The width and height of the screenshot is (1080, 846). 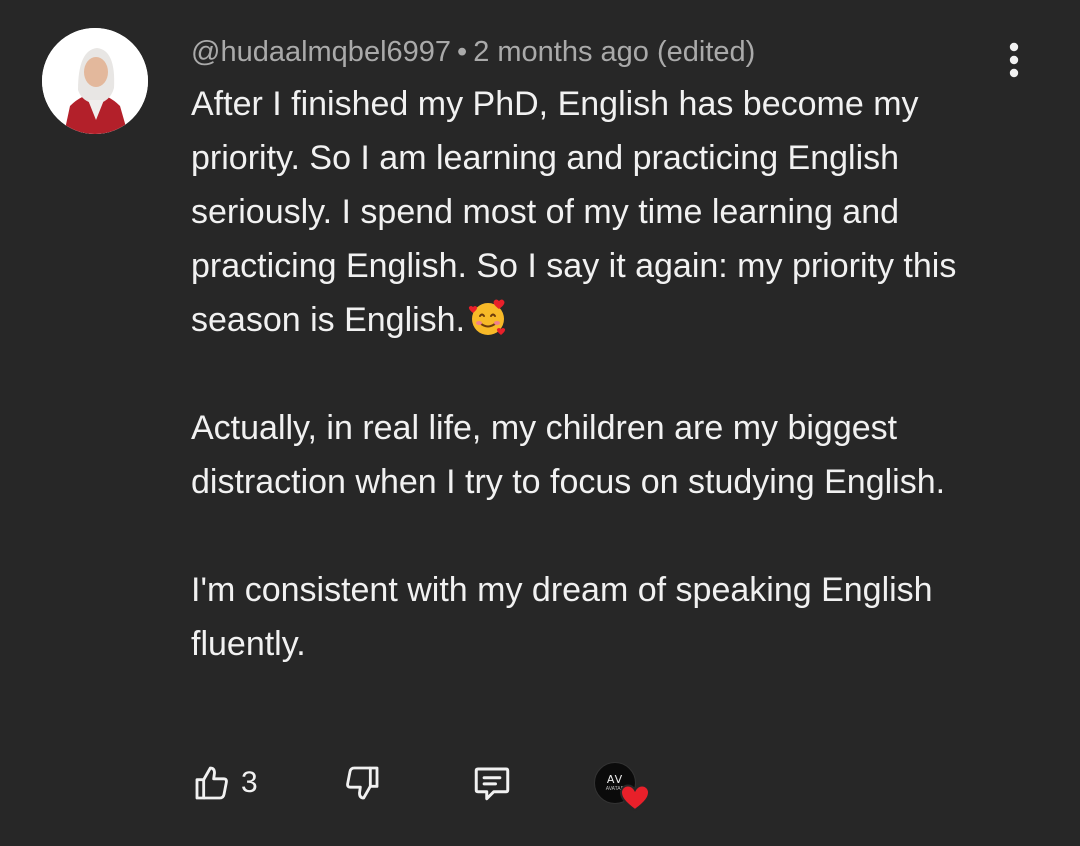 I want to click on comment-meta: @hudaalmqbel6997 • 2 months ago (edited), so click(x=473, y=52).